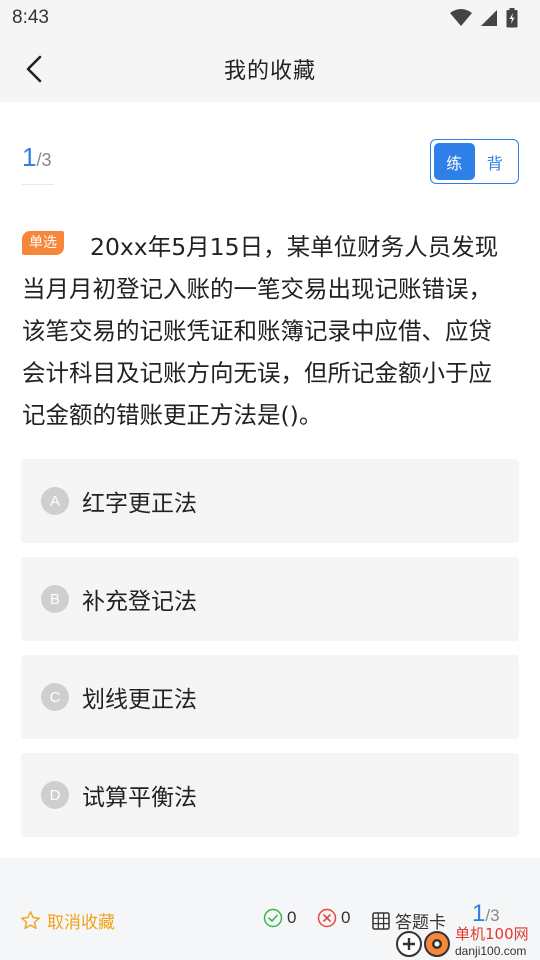 The width and height of the screenshot is (540, 960). Describe the element at coordinates (292, 917) in the screenshot. I see `correct-count-value: 0` at that location.